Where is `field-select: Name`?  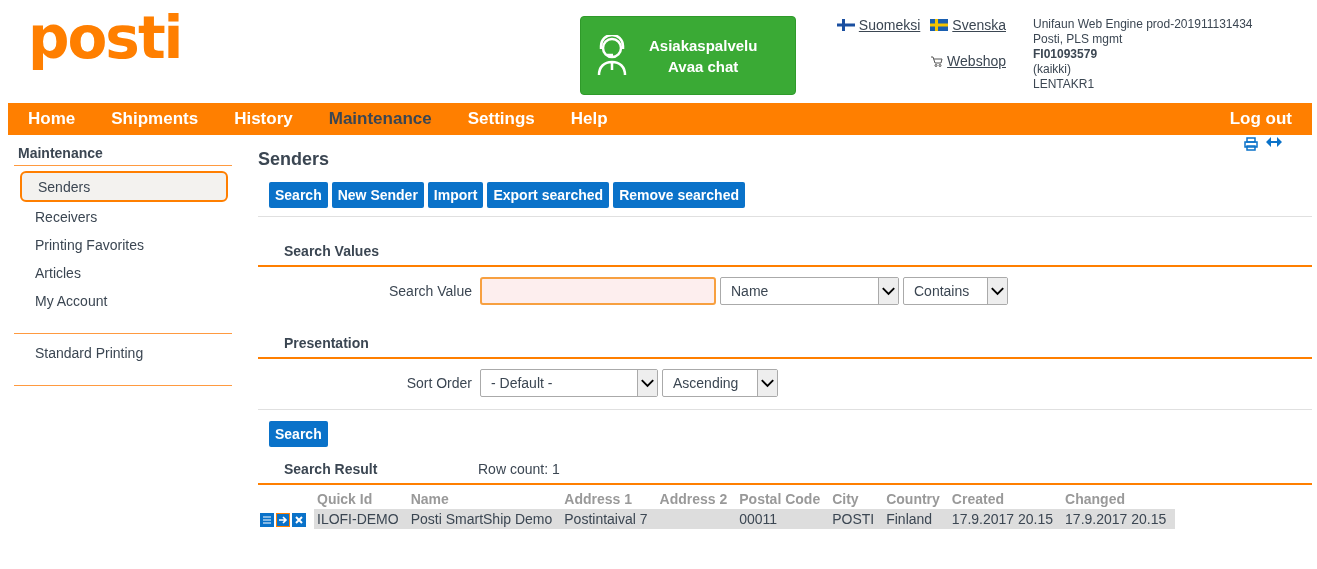 field-select: Name is located at coordinates (809, 291).